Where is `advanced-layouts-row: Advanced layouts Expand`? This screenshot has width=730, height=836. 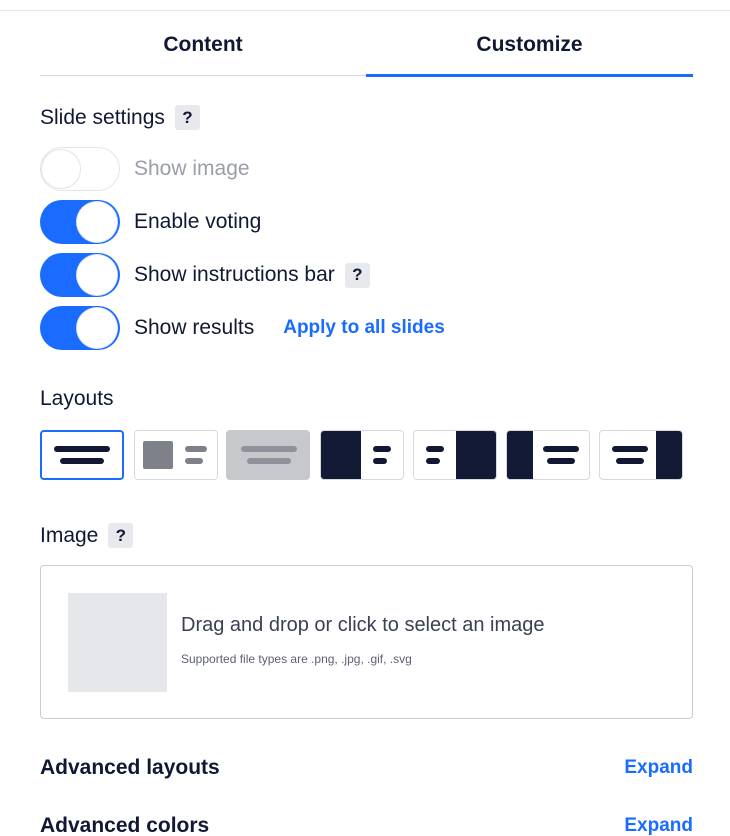
advanced-layouts-row: Advanced layouts Expand is located at coordinates (366, 768).